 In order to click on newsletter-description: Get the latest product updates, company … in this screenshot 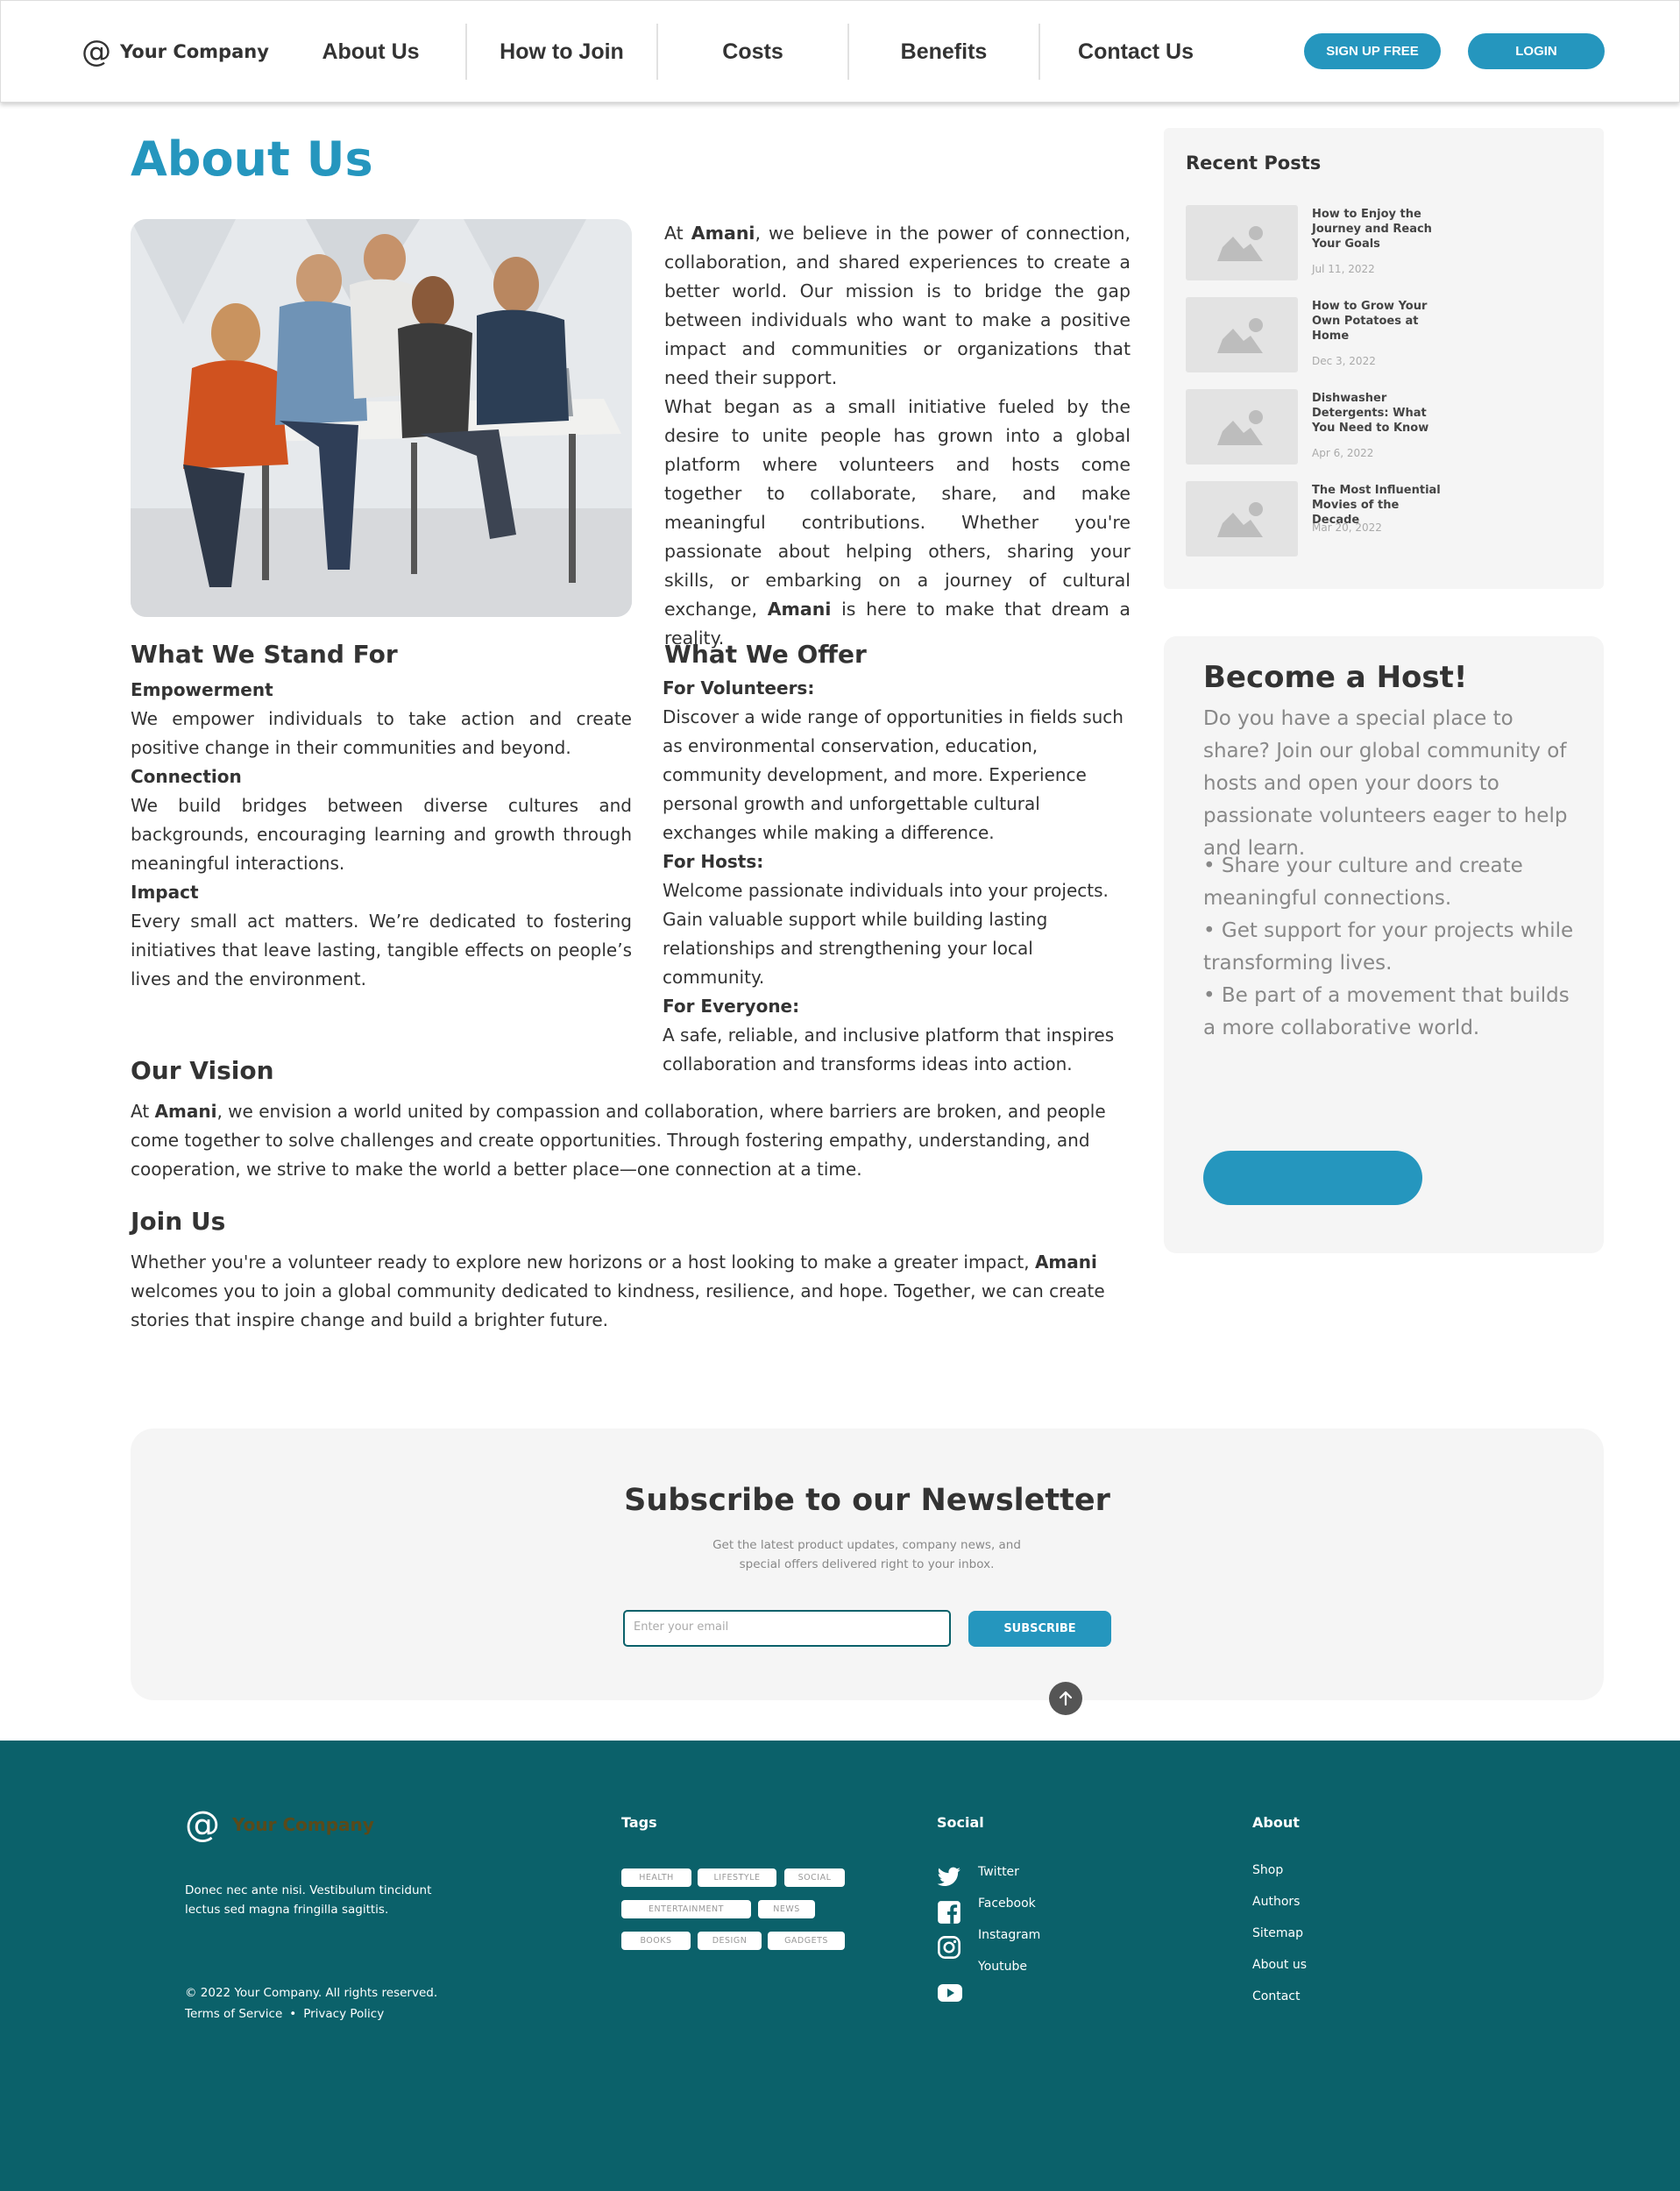, I will do `click(866, 1554)`.